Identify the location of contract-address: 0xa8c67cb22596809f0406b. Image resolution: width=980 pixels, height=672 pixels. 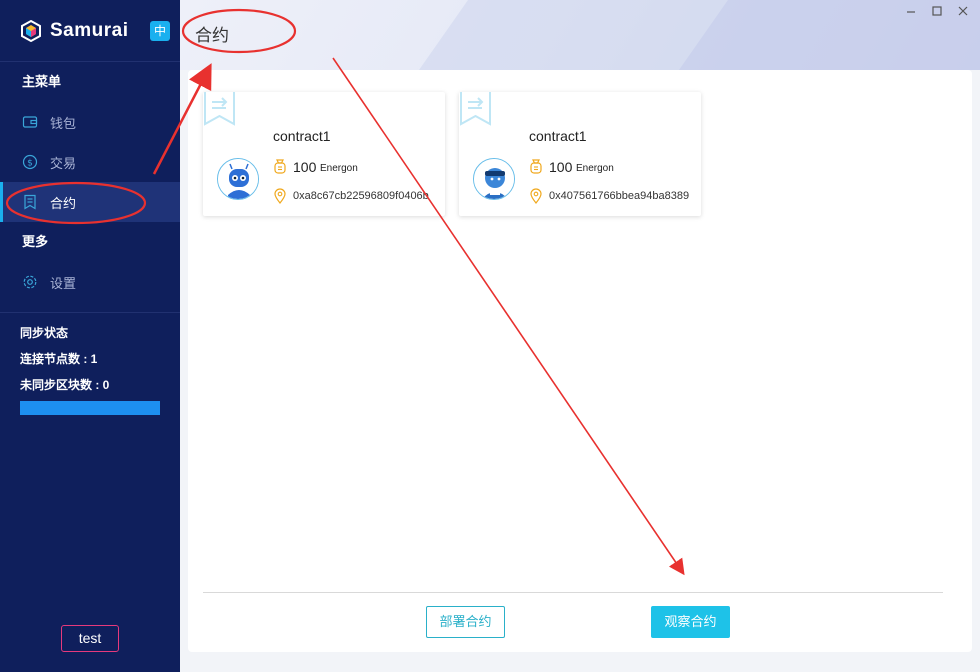
(361, 196).